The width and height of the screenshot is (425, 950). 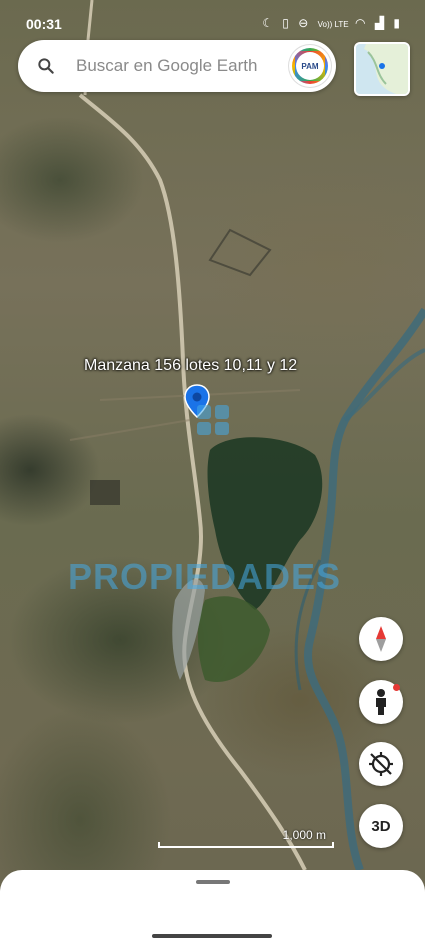 I want to click on wifi-icon: ◠, so click(x=361, y=23).